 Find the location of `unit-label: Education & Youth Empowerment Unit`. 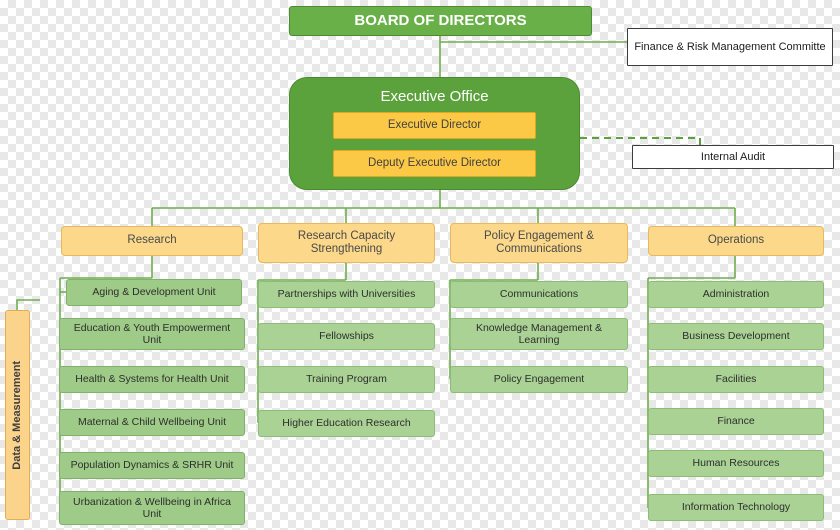

unit-label: Education & Youth Empowerment Unit is located at coordinates (152, 333).